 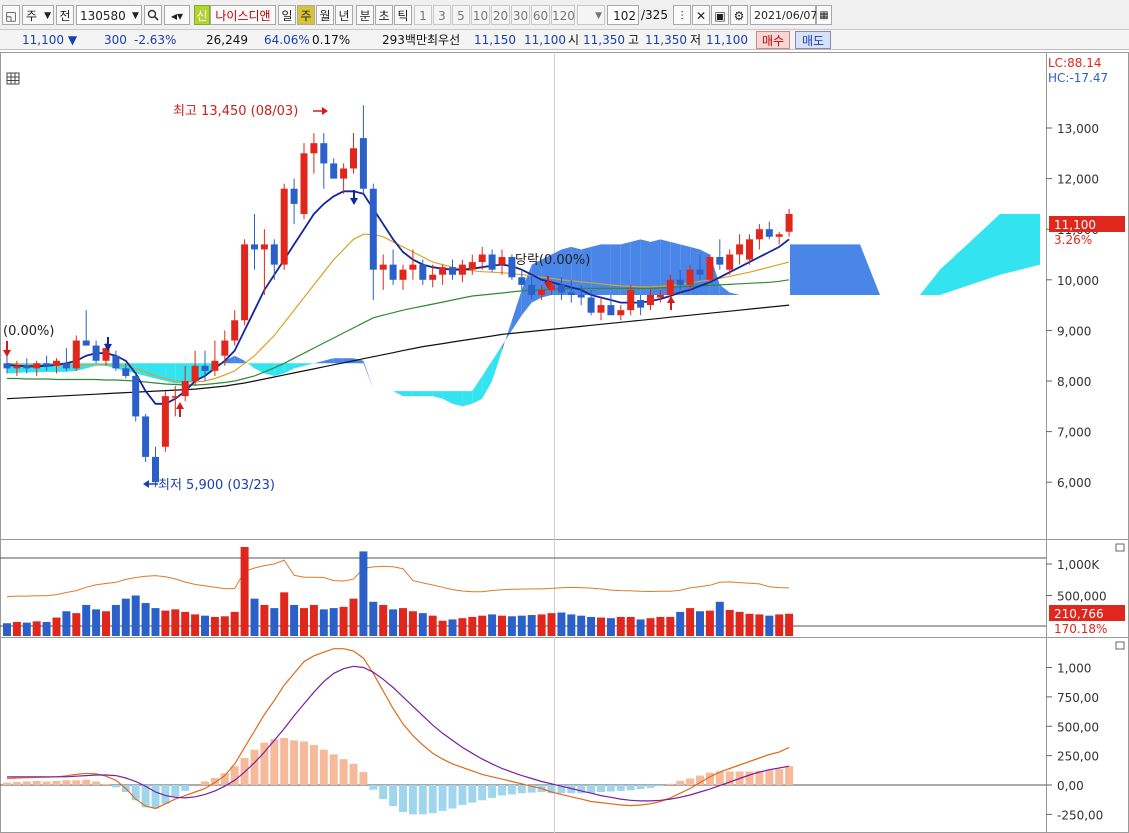 What do you see at coordinates (38, 15) in the screenshot?
I see `market-select: 주 ▼` at bounding box center [38, 15].